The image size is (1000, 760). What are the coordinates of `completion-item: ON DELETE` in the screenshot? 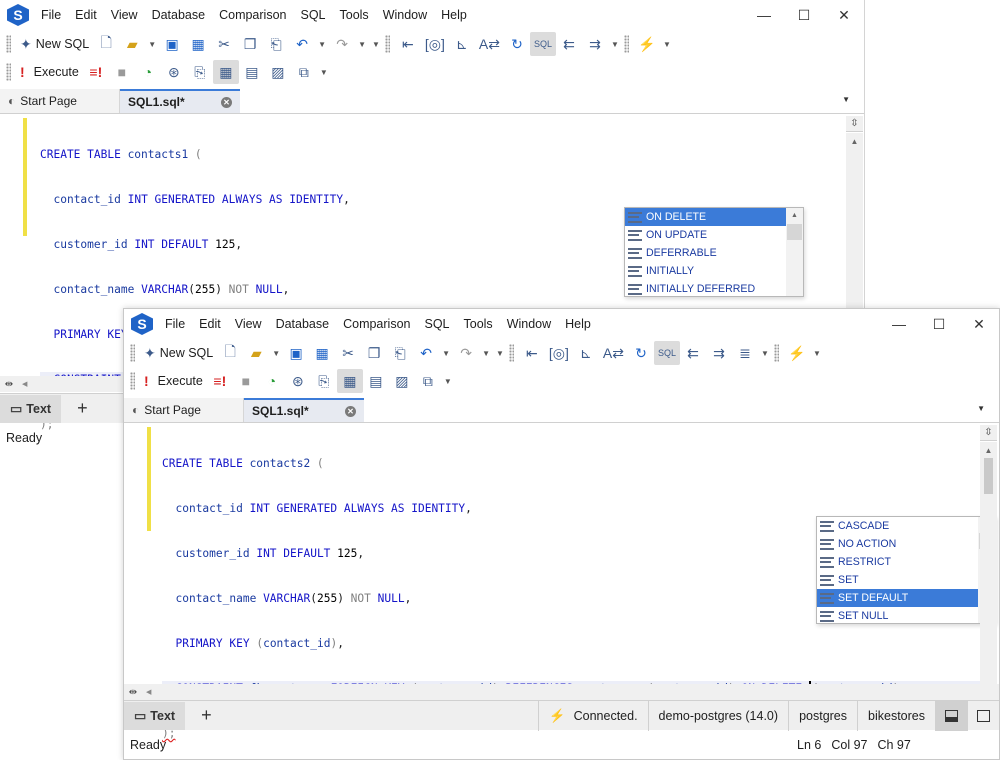 It's located at (714, 217).